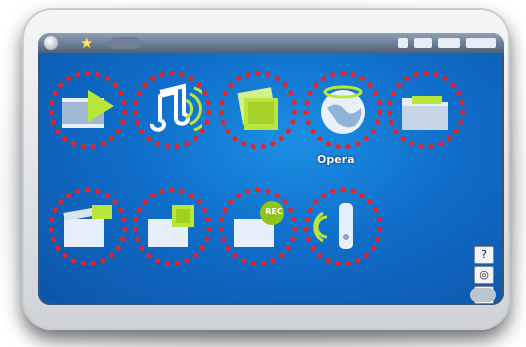 The image size is (526, 347). Describe the element at coordinates (271, 43) in the screenshot. I see `status-bar: ★` at that location.